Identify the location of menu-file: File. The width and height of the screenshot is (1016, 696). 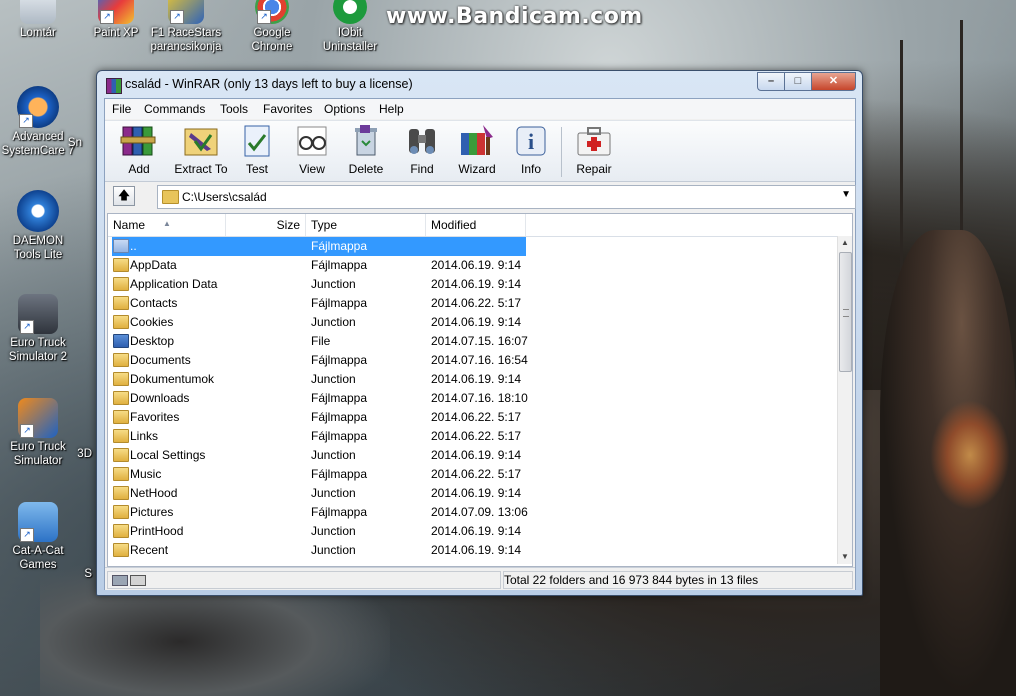
(121, 109).